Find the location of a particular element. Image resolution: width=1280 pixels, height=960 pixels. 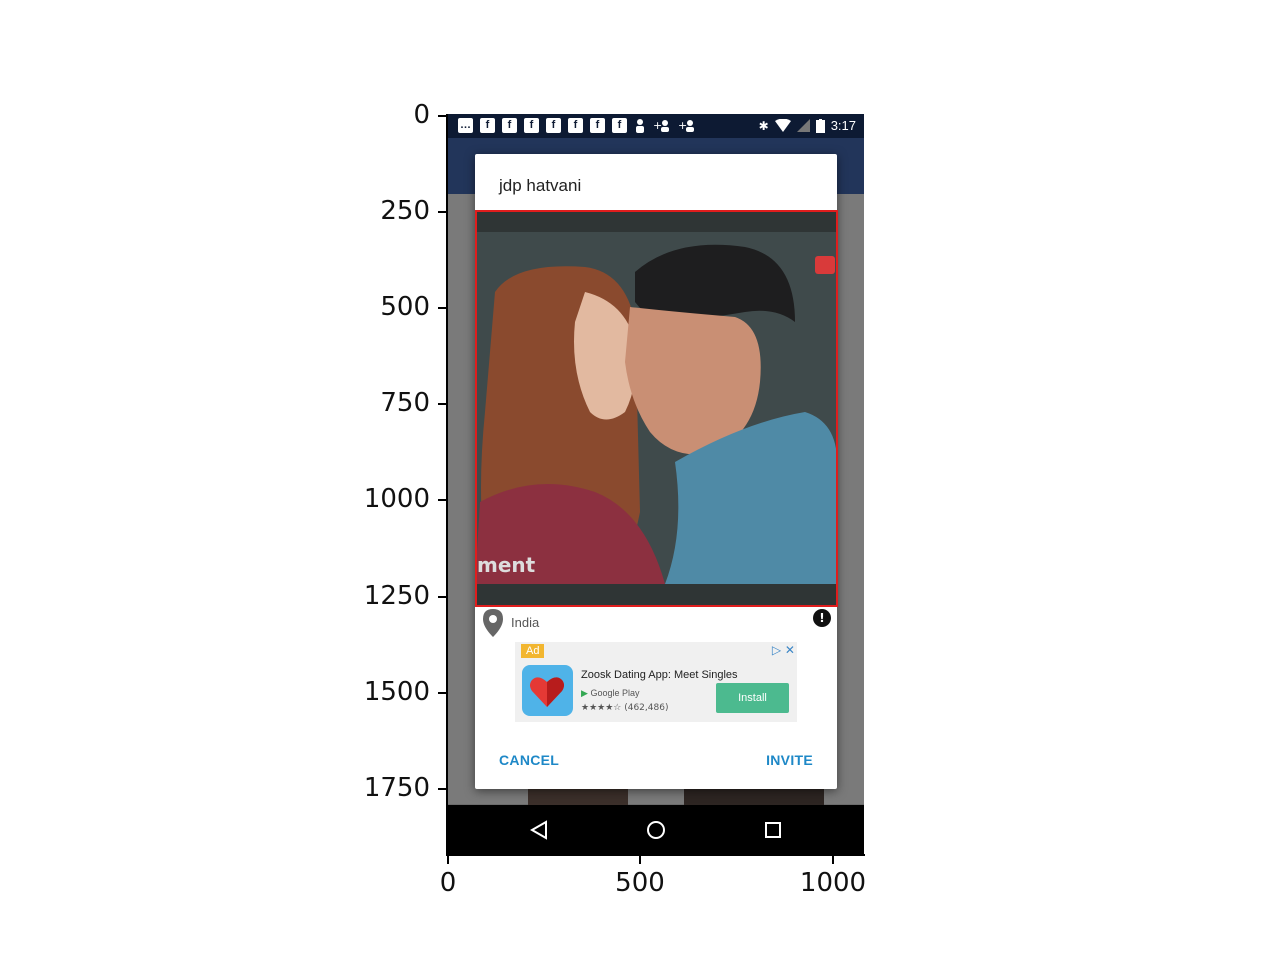

x-tick-label: 1000 is located at coordinates (833, 883).